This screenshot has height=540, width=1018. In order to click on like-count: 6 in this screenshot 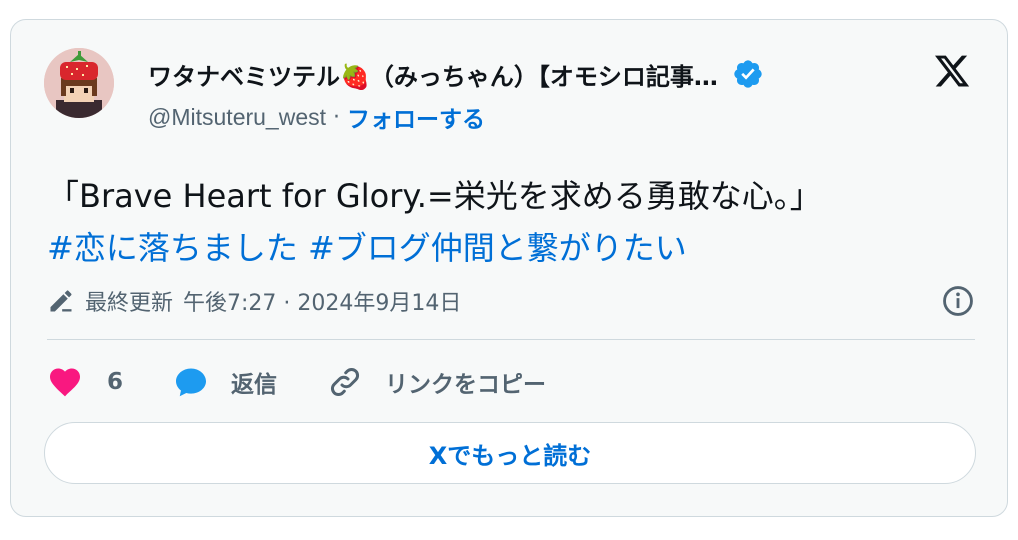, I will do `click(115, 382)`.